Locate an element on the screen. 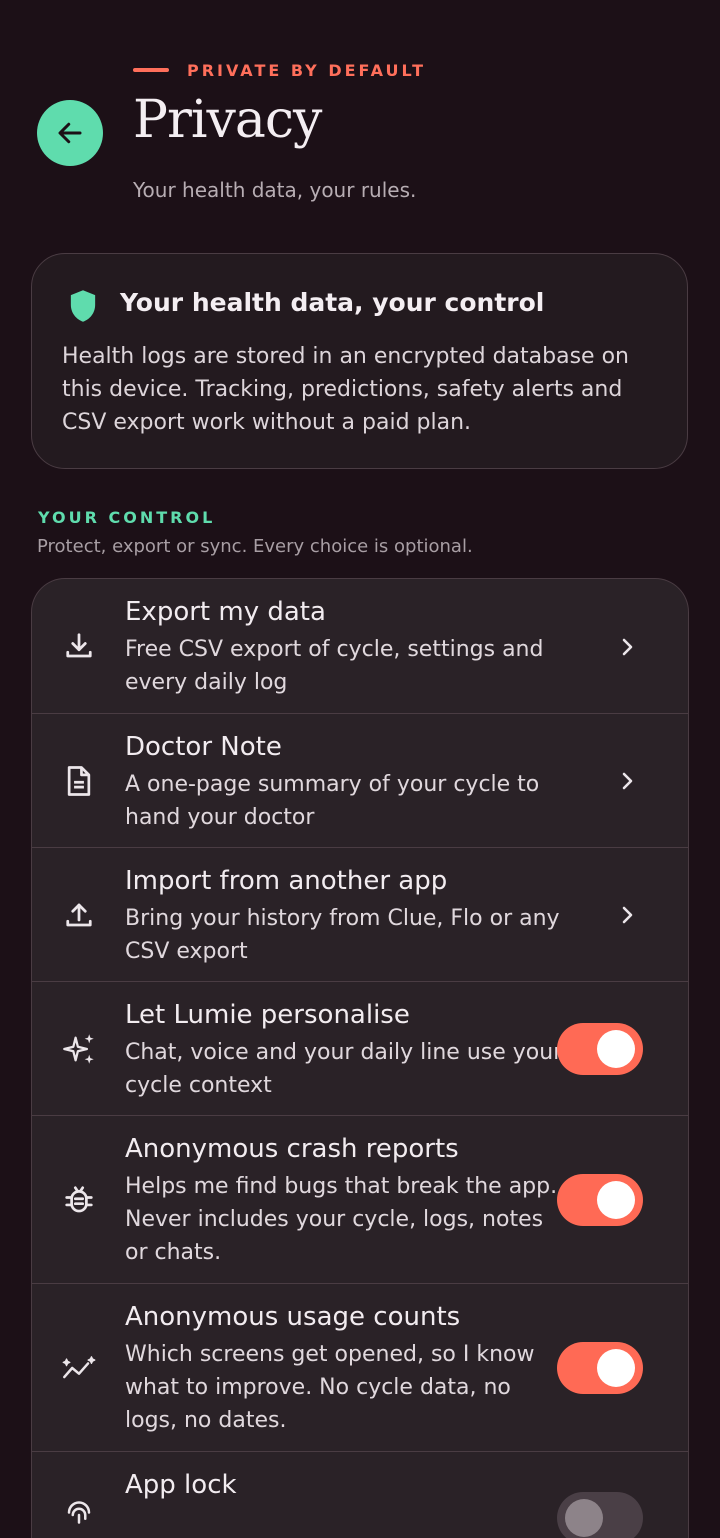 This screenshot has height=1538, width=720. personalise-toggle is located at coordinates (600, 1049).